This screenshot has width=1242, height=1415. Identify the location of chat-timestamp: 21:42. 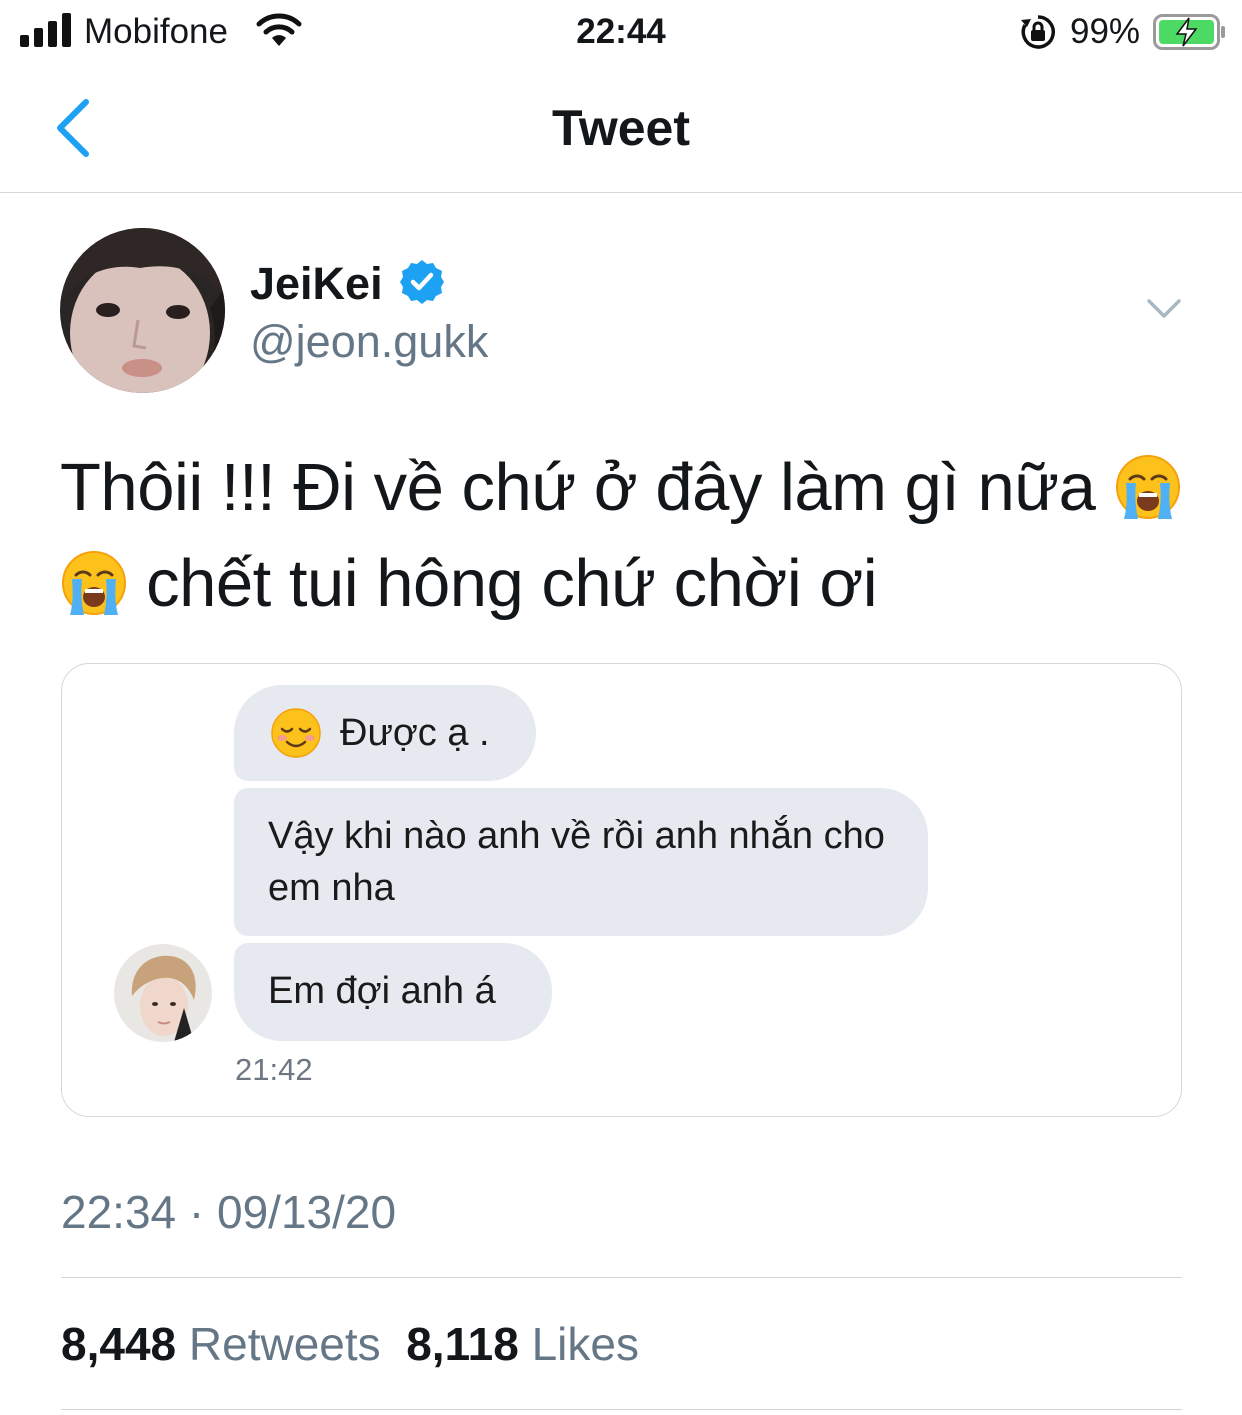
(274, 1069).